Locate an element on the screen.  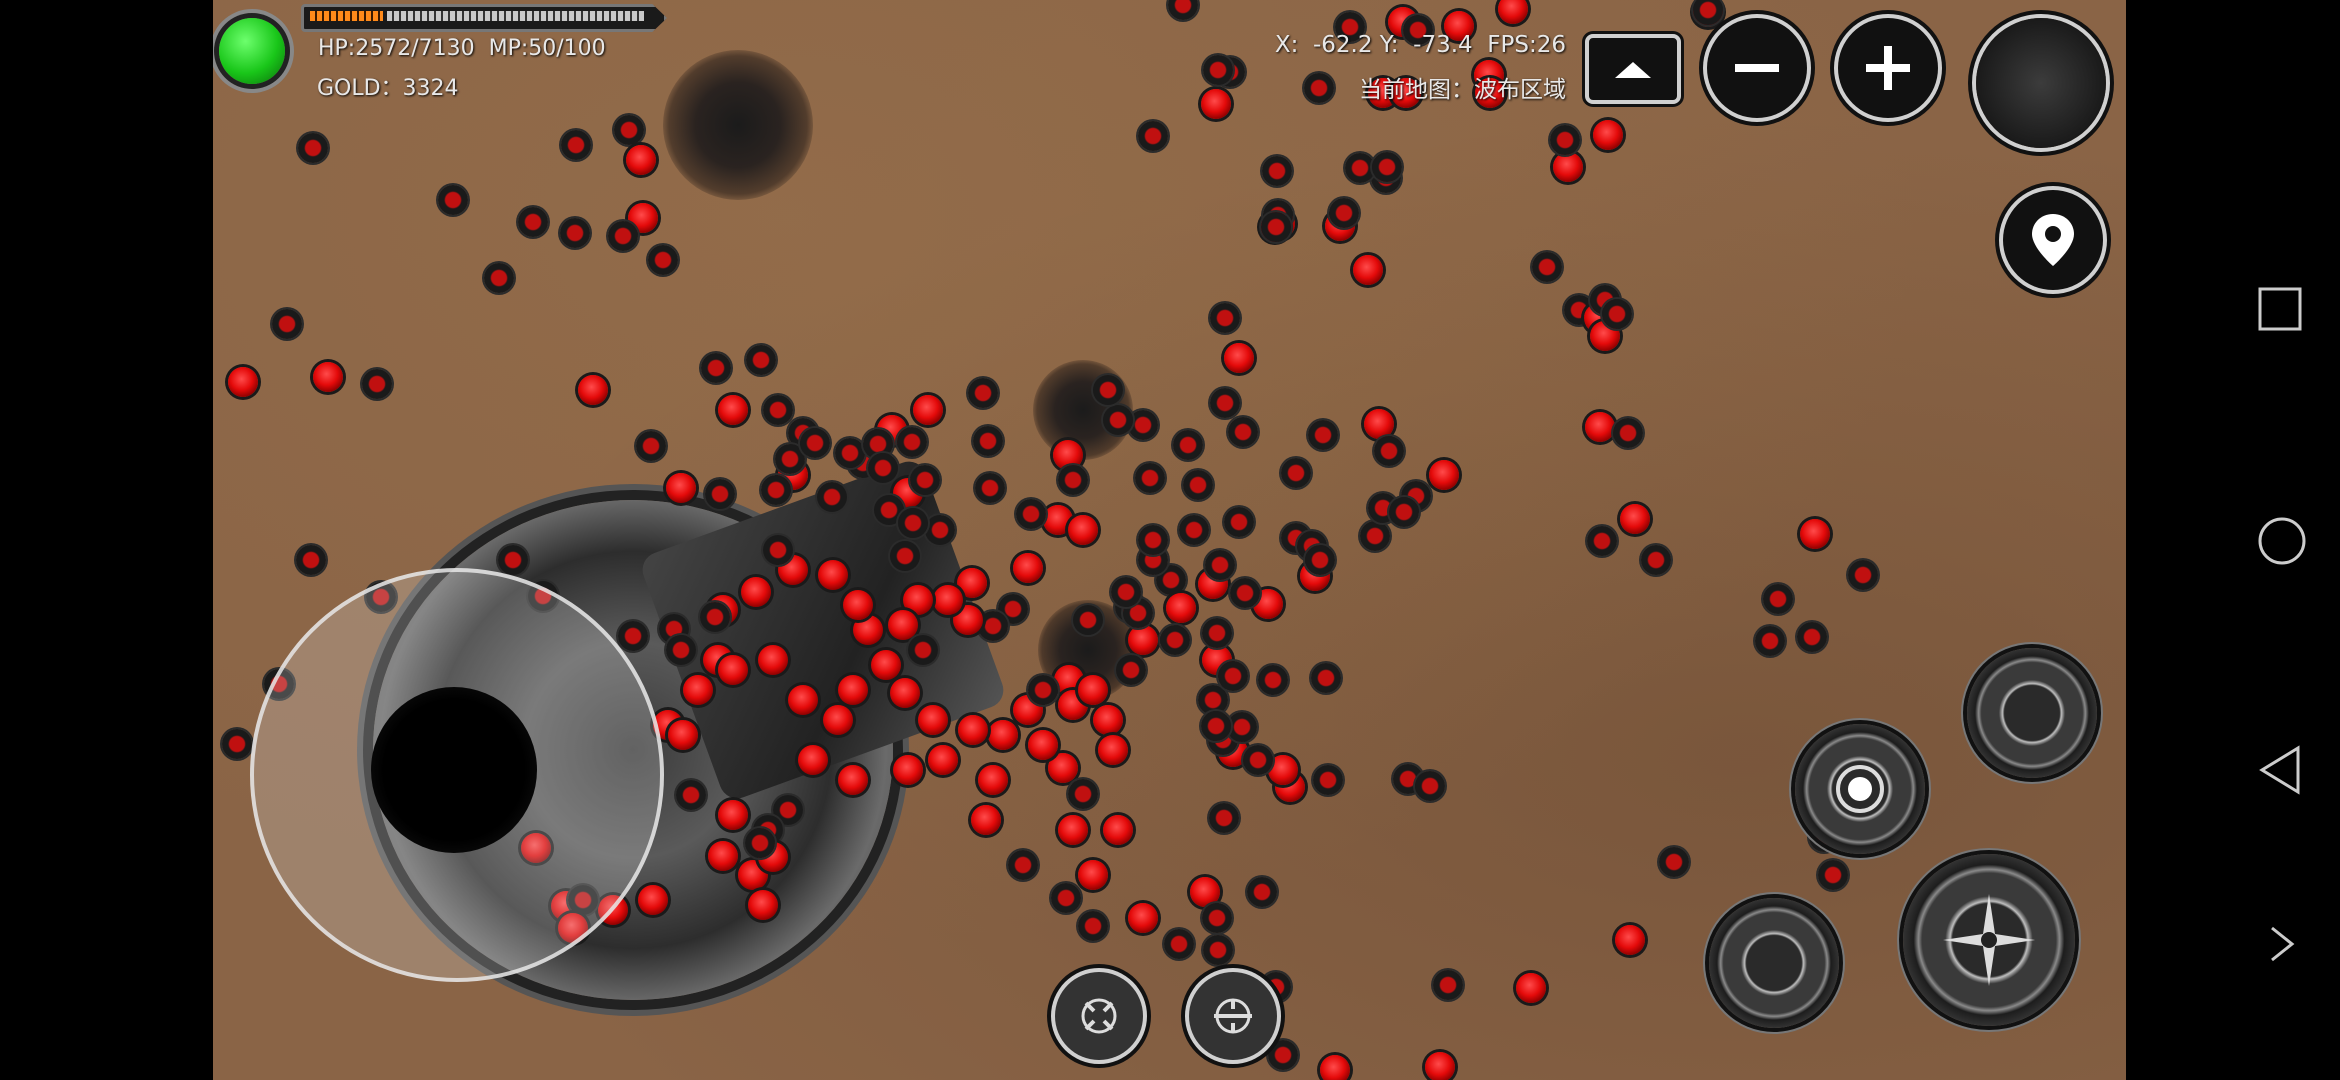
location-pin-icon is located at coordinates (2053, 240).